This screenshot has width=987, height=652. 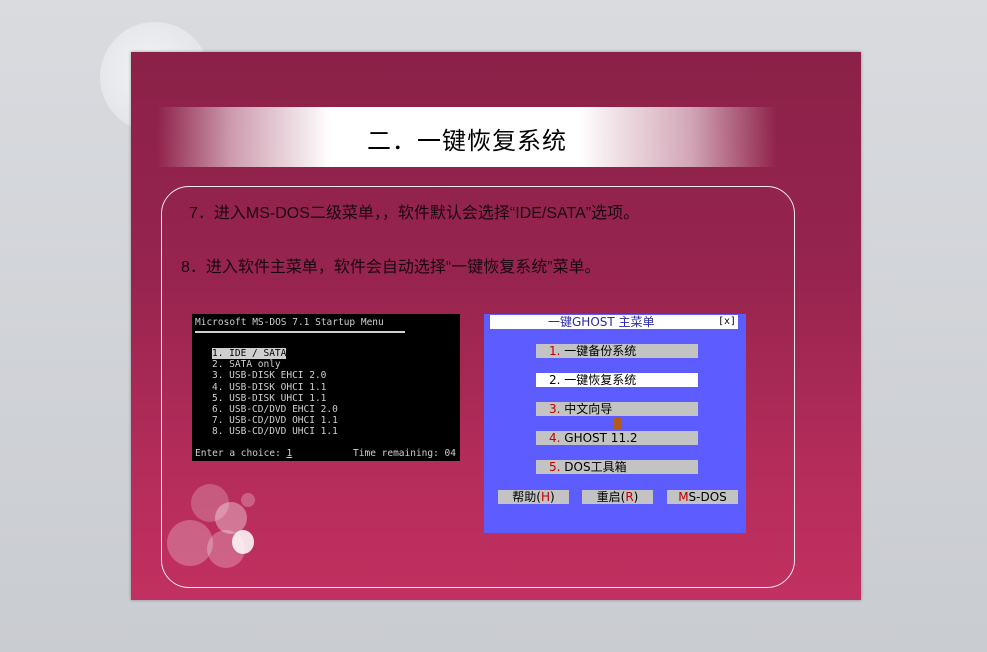 I want to click on ghost-restart-button: 重启(R), so click(x=617, y=497).